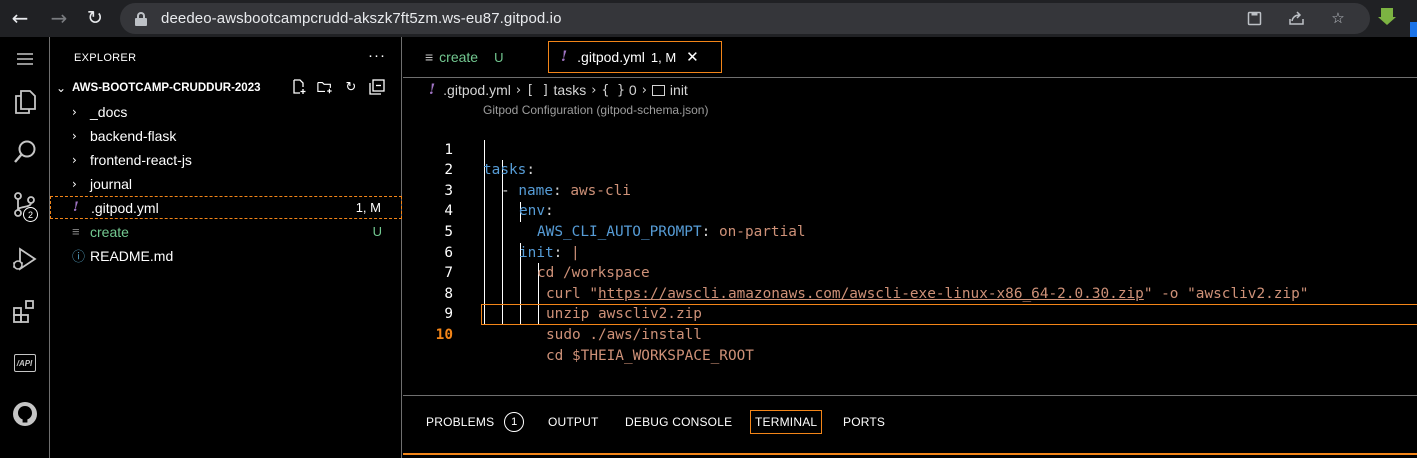  What do you see at coordinates (1387, 18) in the screenshot?
I see `download-extension-icon` at bounding box center [1387, 18].